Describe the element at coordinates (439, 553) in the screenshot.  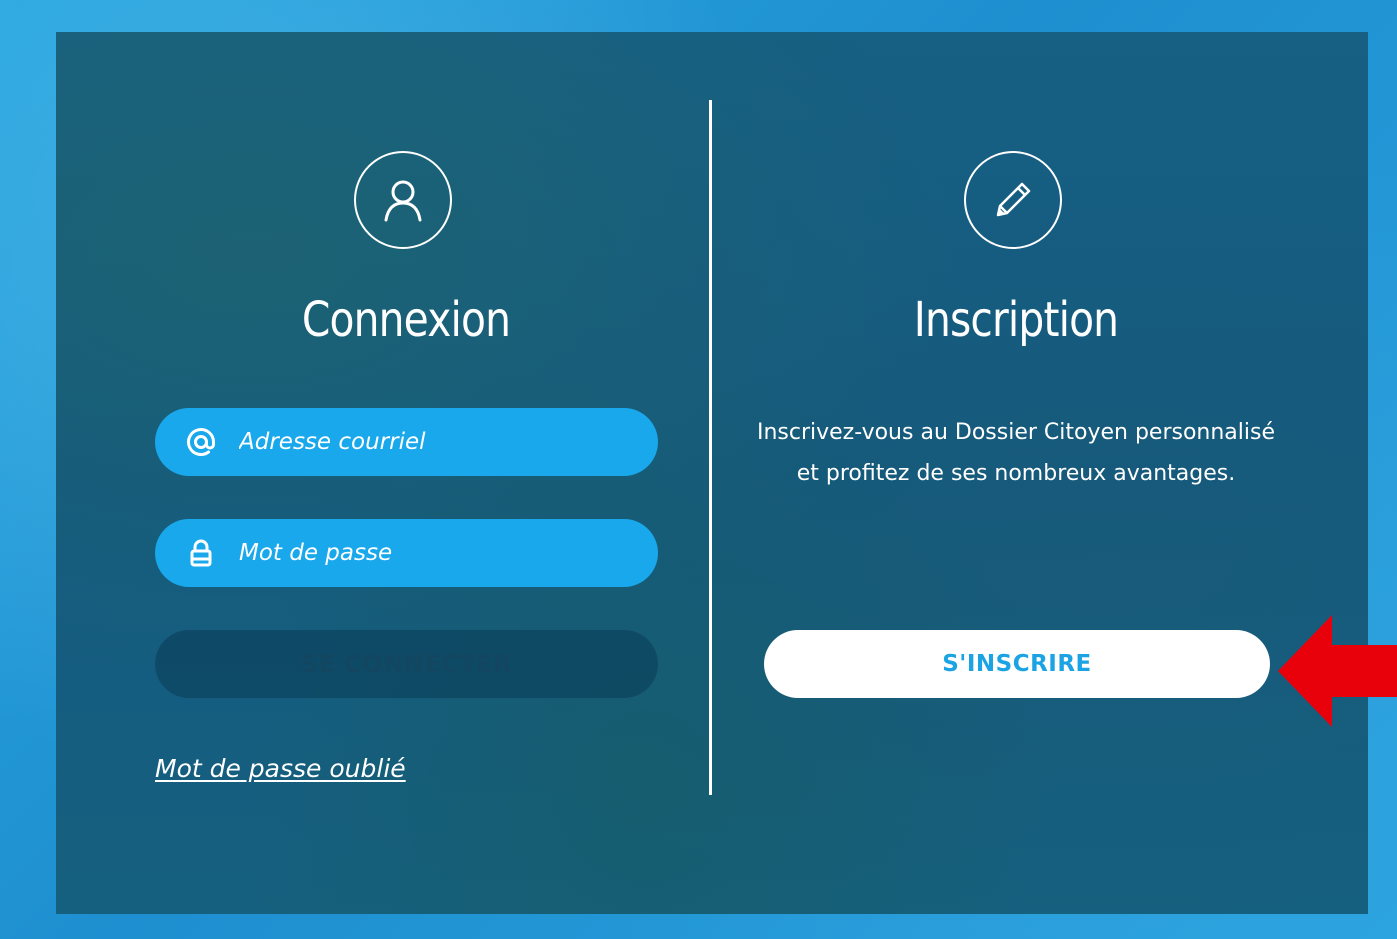
I see `password-input` at that location.